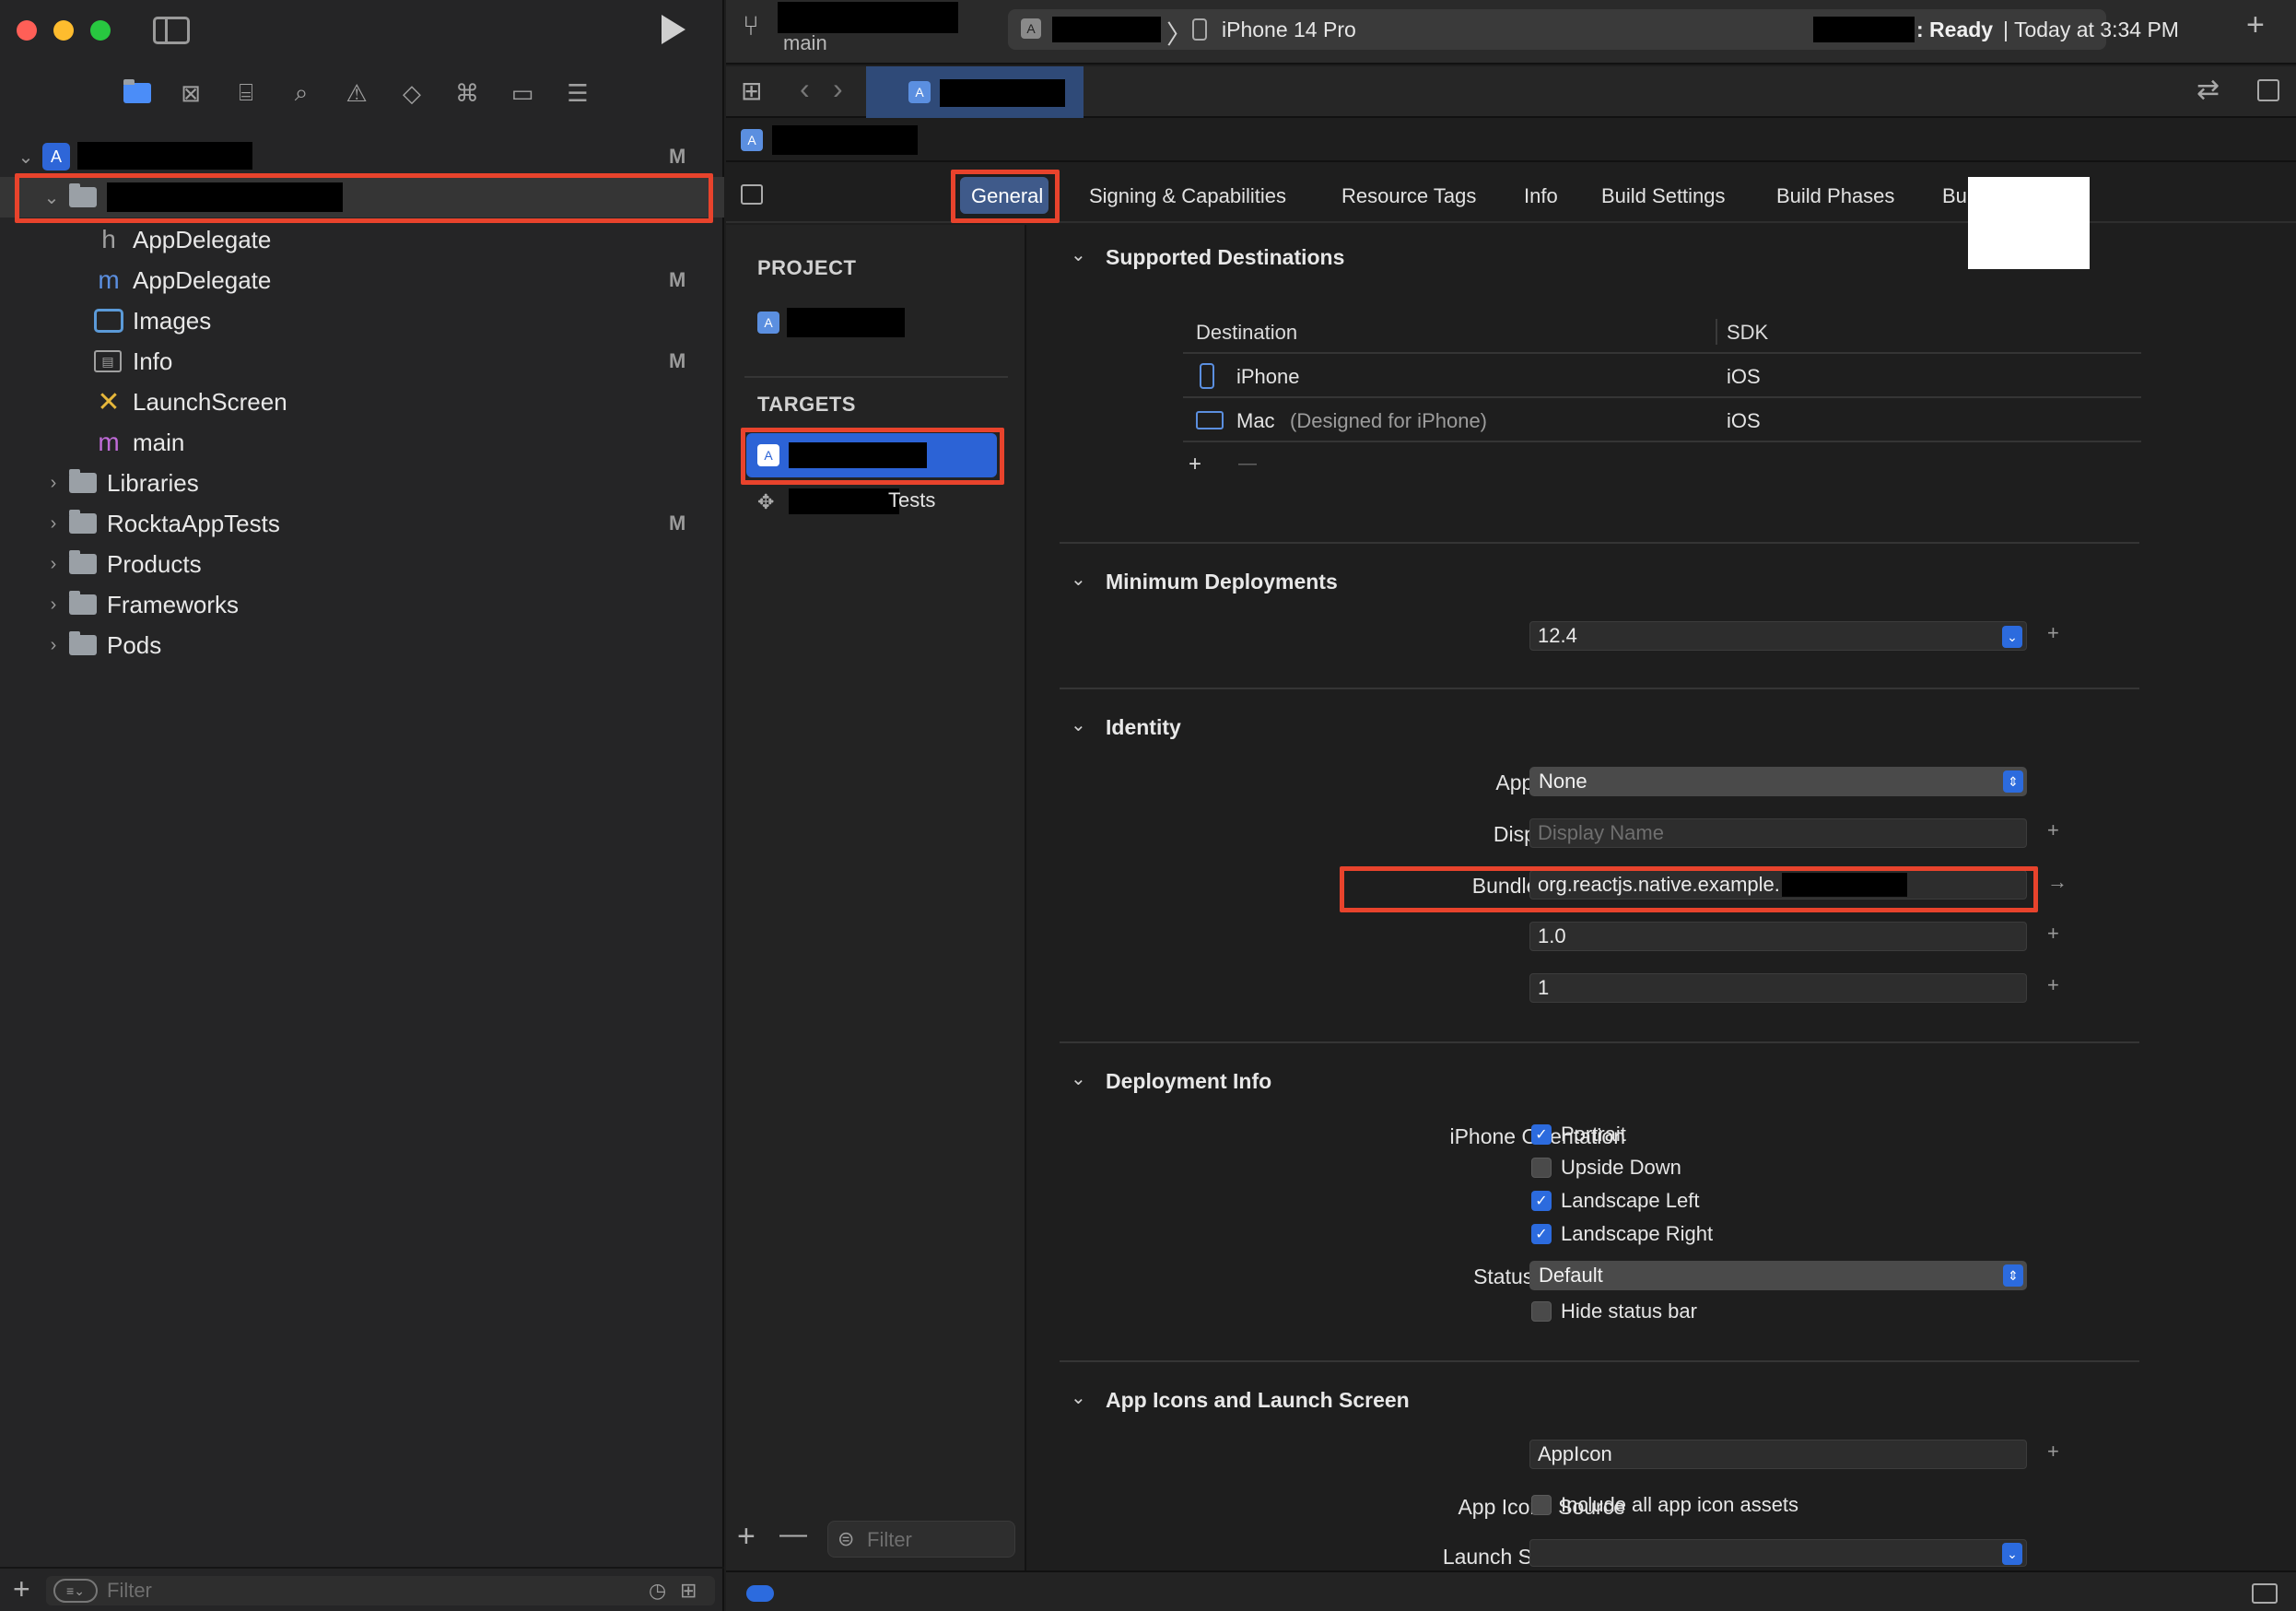 This screenshot has width=2296, height=1611. What do you see at coordinates (673, 29) in the screenshot?
I see `run-icon` at bounding box center [673, 29].